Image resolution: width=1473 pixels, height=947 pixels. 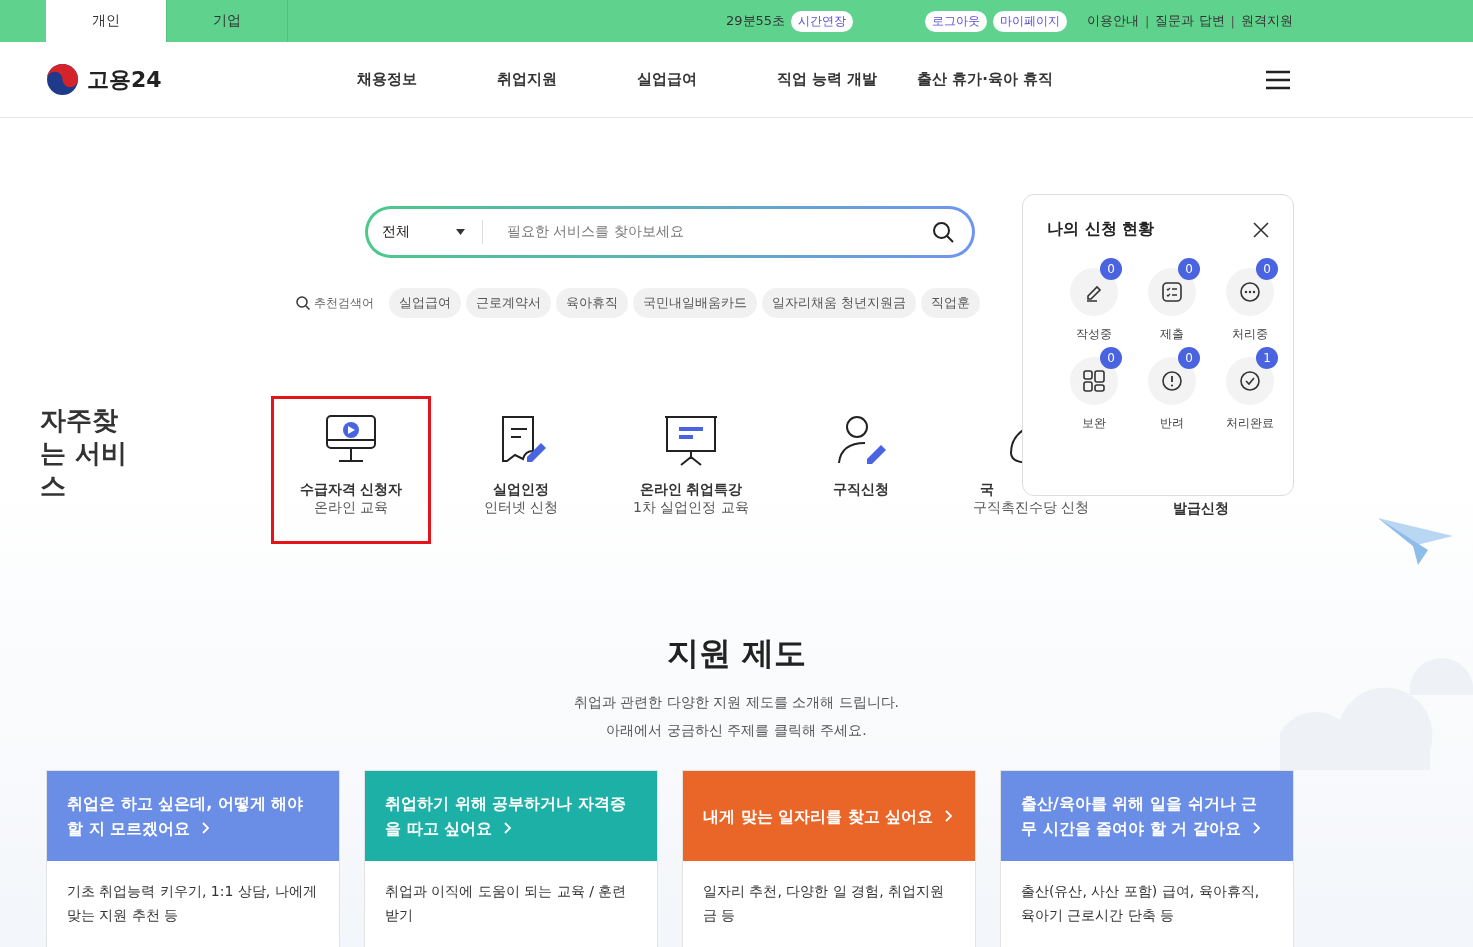 I want to click on service-label: 온라인 취업특강, so click(x=691, y=490).